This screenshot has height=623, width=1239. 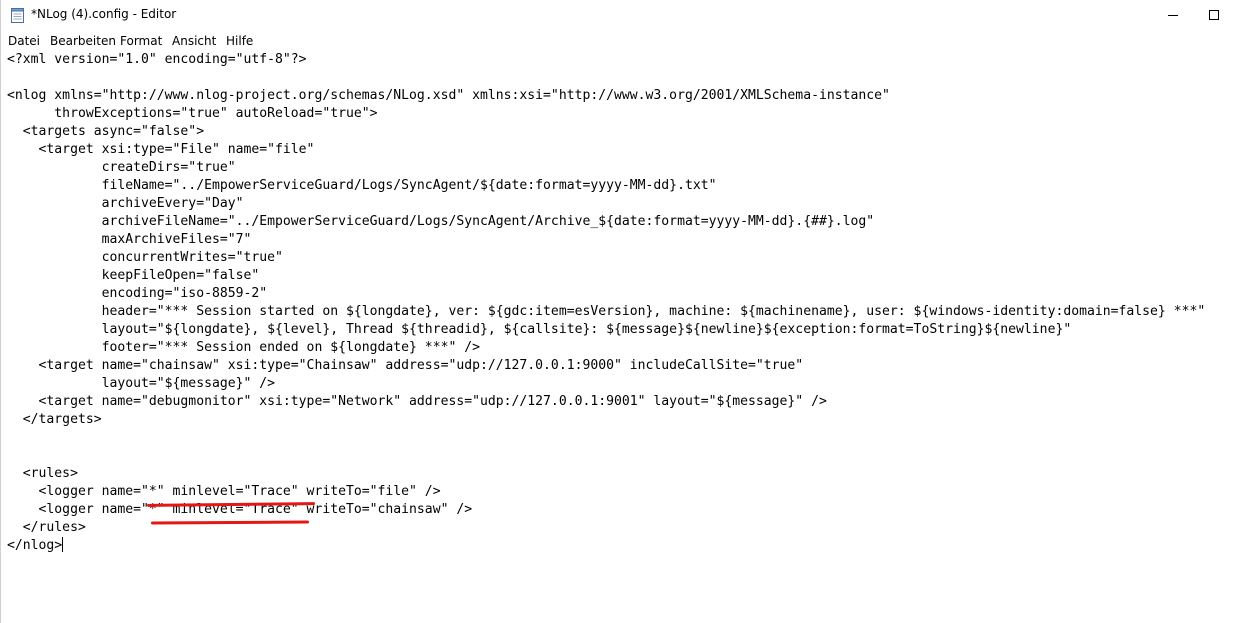 I want to click on maximize-button, so click(x=1217, y=15).